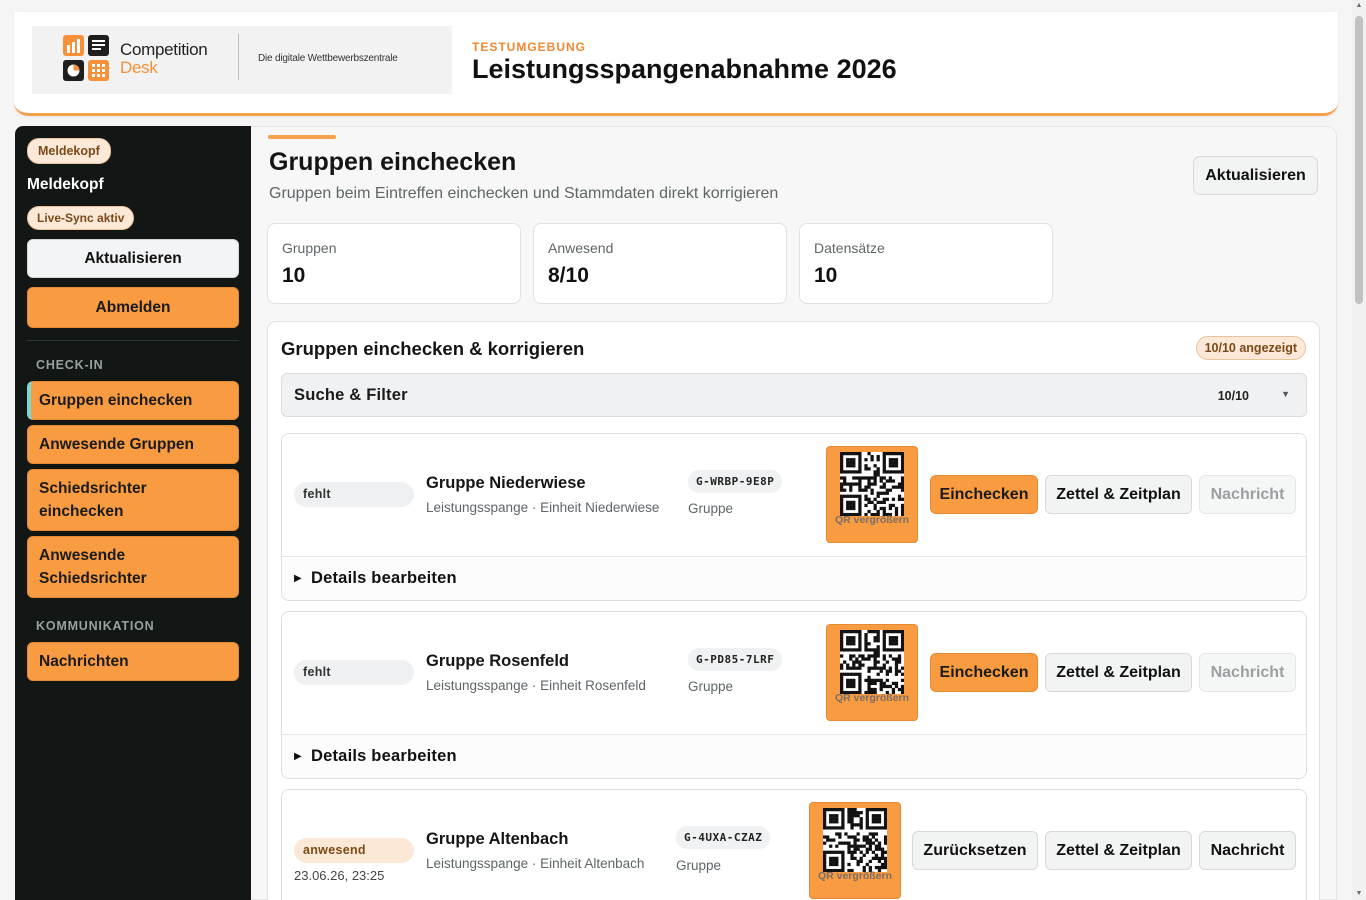  Describe the element at coordinates (849, 248) in the screenshot. I see `stat-label: Datensätze` at that location.